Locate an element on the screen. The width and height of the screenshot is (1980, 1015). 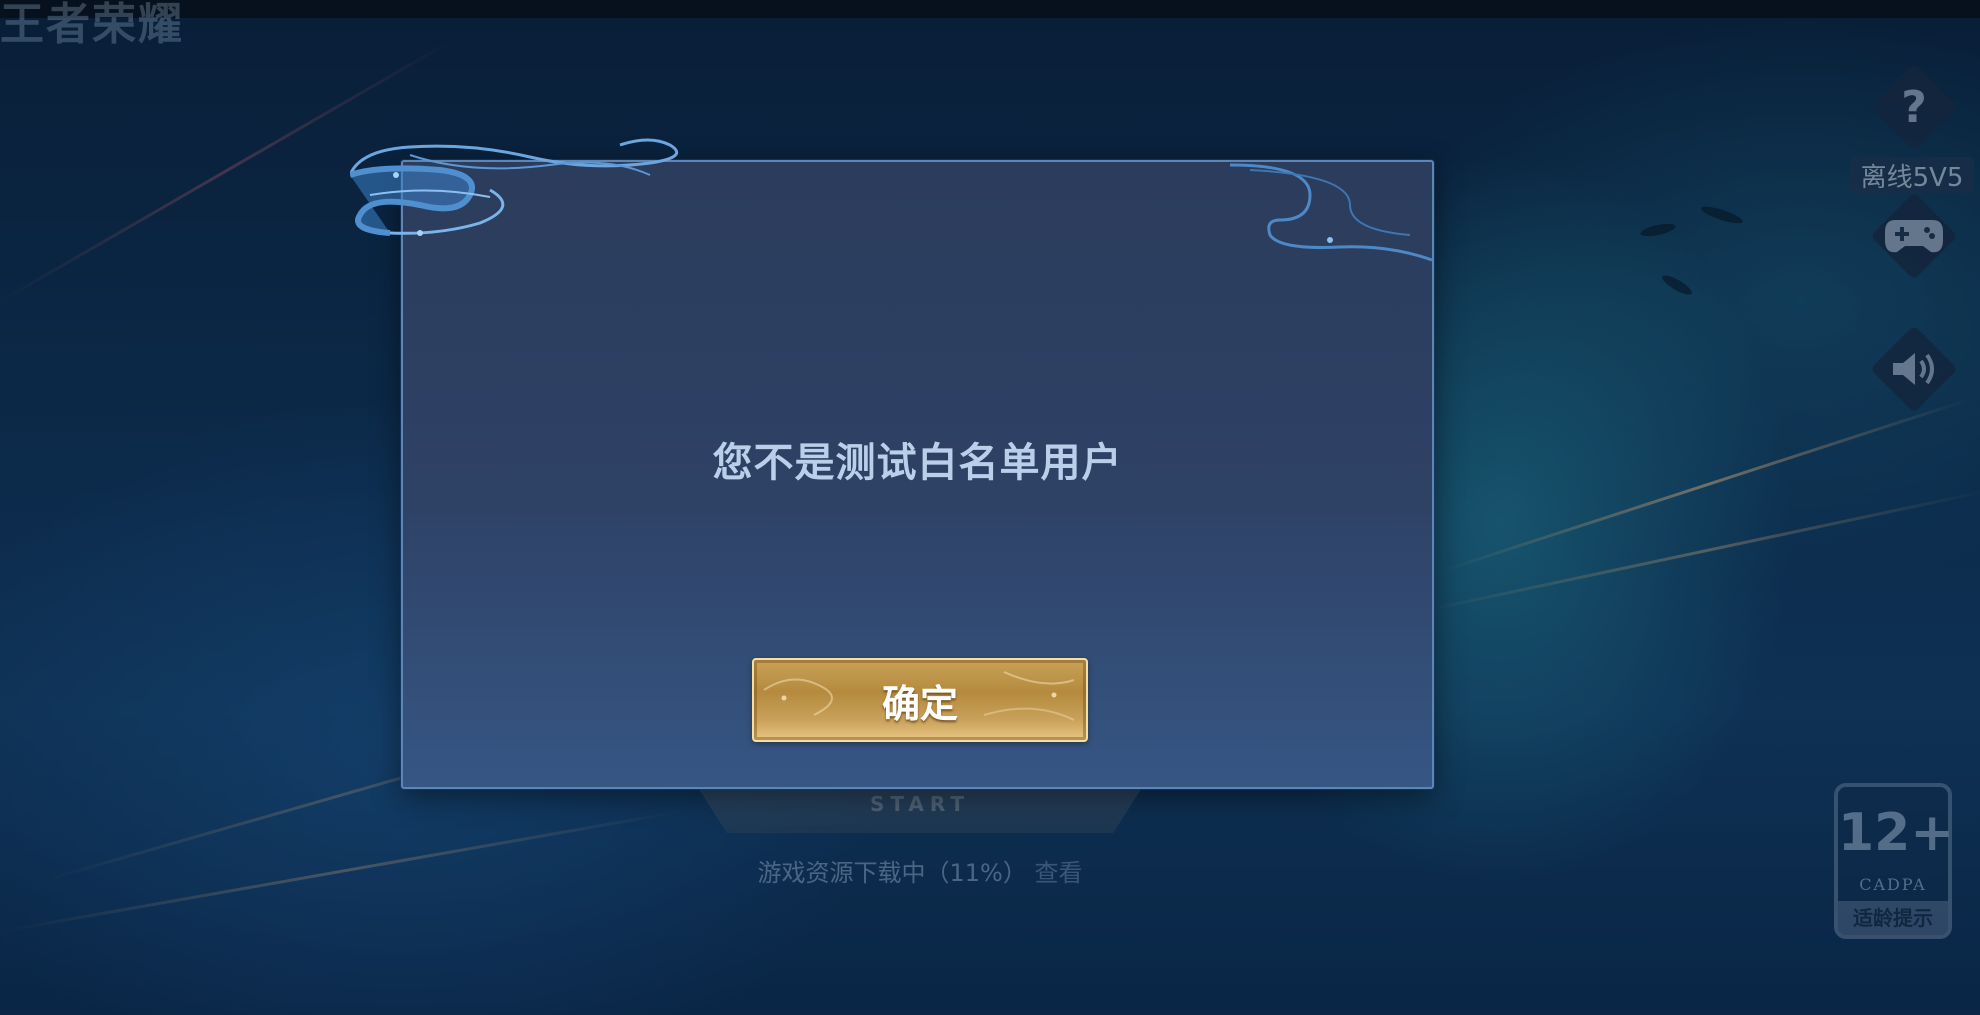
confirm-button-label: 确定 is located at coordinates (919, 703).